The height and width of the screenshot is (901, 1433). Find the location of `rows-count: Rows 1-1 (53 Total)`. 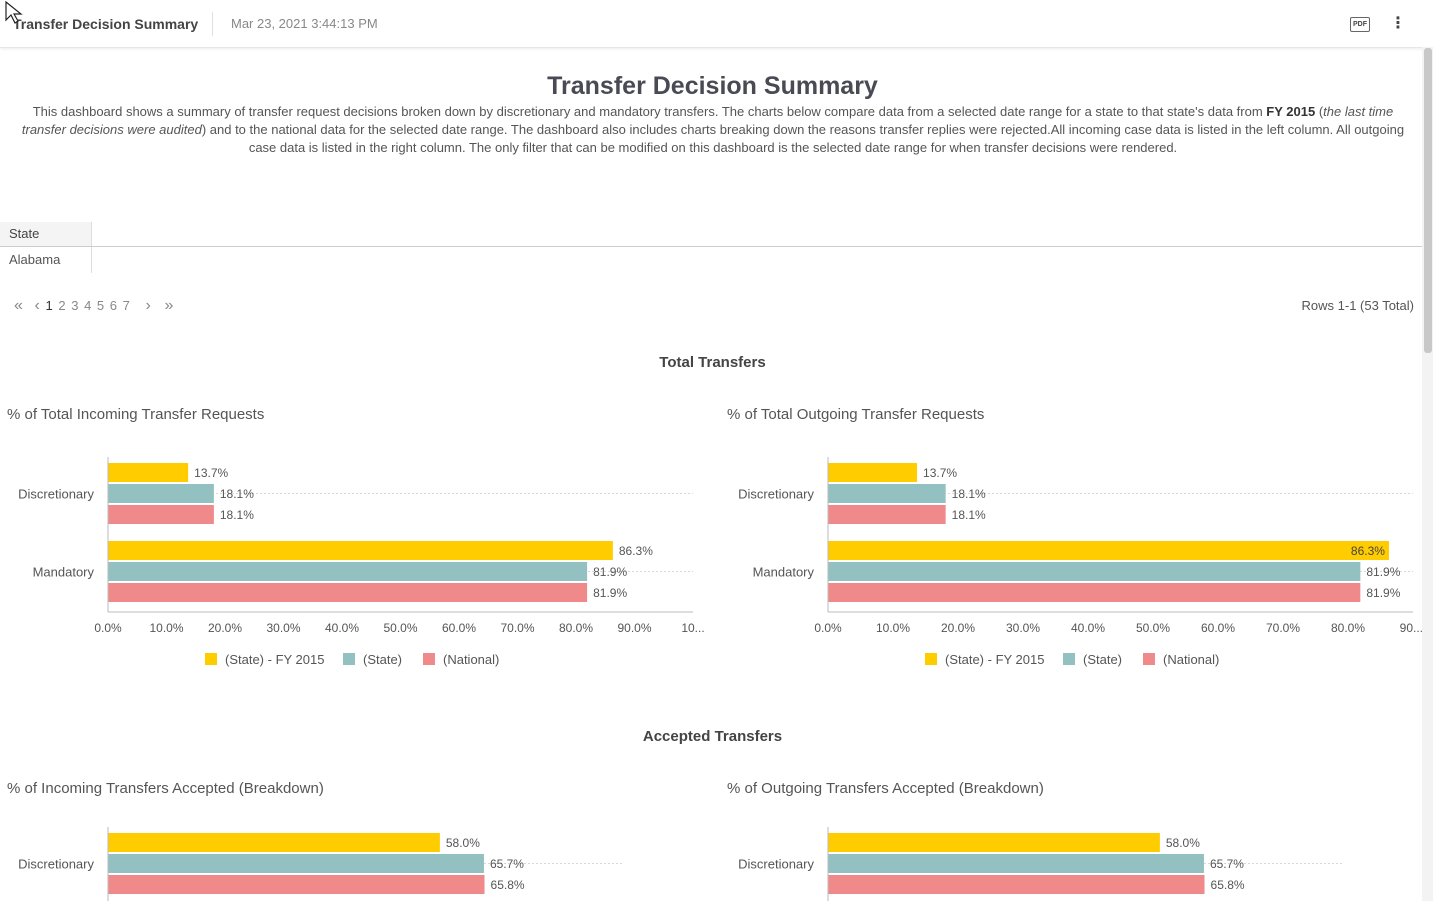

rows-count: Rows 1-1 (53 Total) is located at coordinates (1357, 305).